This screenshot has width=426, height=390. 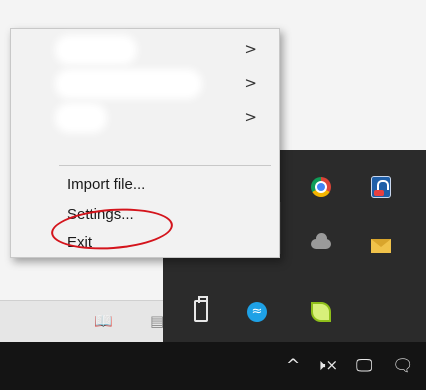 I want to click on usb-eject-icon, so click(x=201, y=310).